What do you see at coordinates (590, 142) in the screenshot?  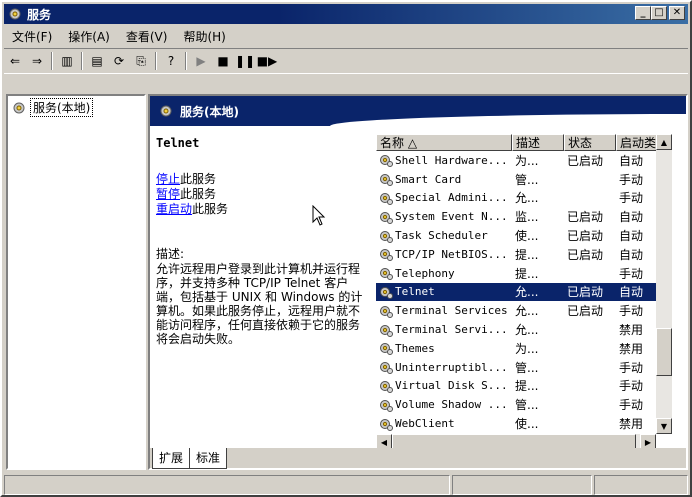 I see `column-status: 状态` at bounding box center [590, 142].